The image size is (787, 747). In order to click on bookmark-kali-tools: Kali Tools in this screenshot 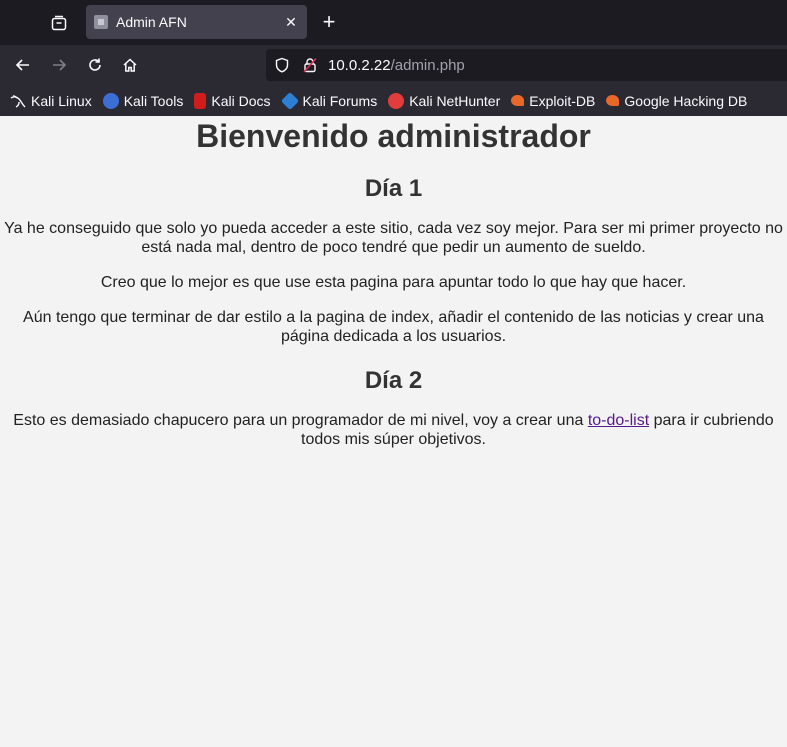, I will do `click(143, 100)`.